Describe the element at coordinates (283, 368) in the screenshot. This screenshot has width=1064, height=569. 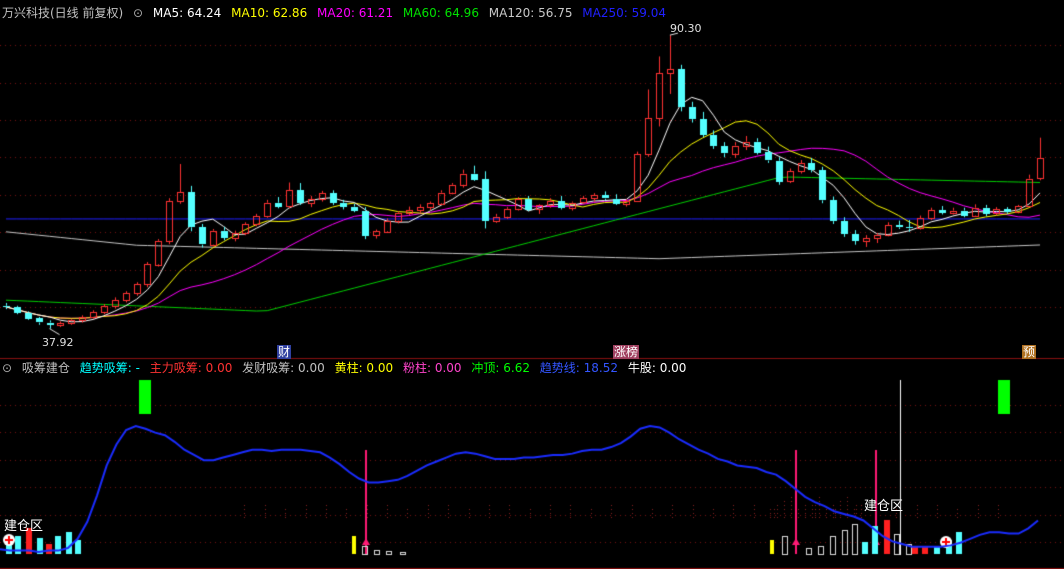
I see `ind-wealth-absorb: 发财吸筹: 0.00` at that location.